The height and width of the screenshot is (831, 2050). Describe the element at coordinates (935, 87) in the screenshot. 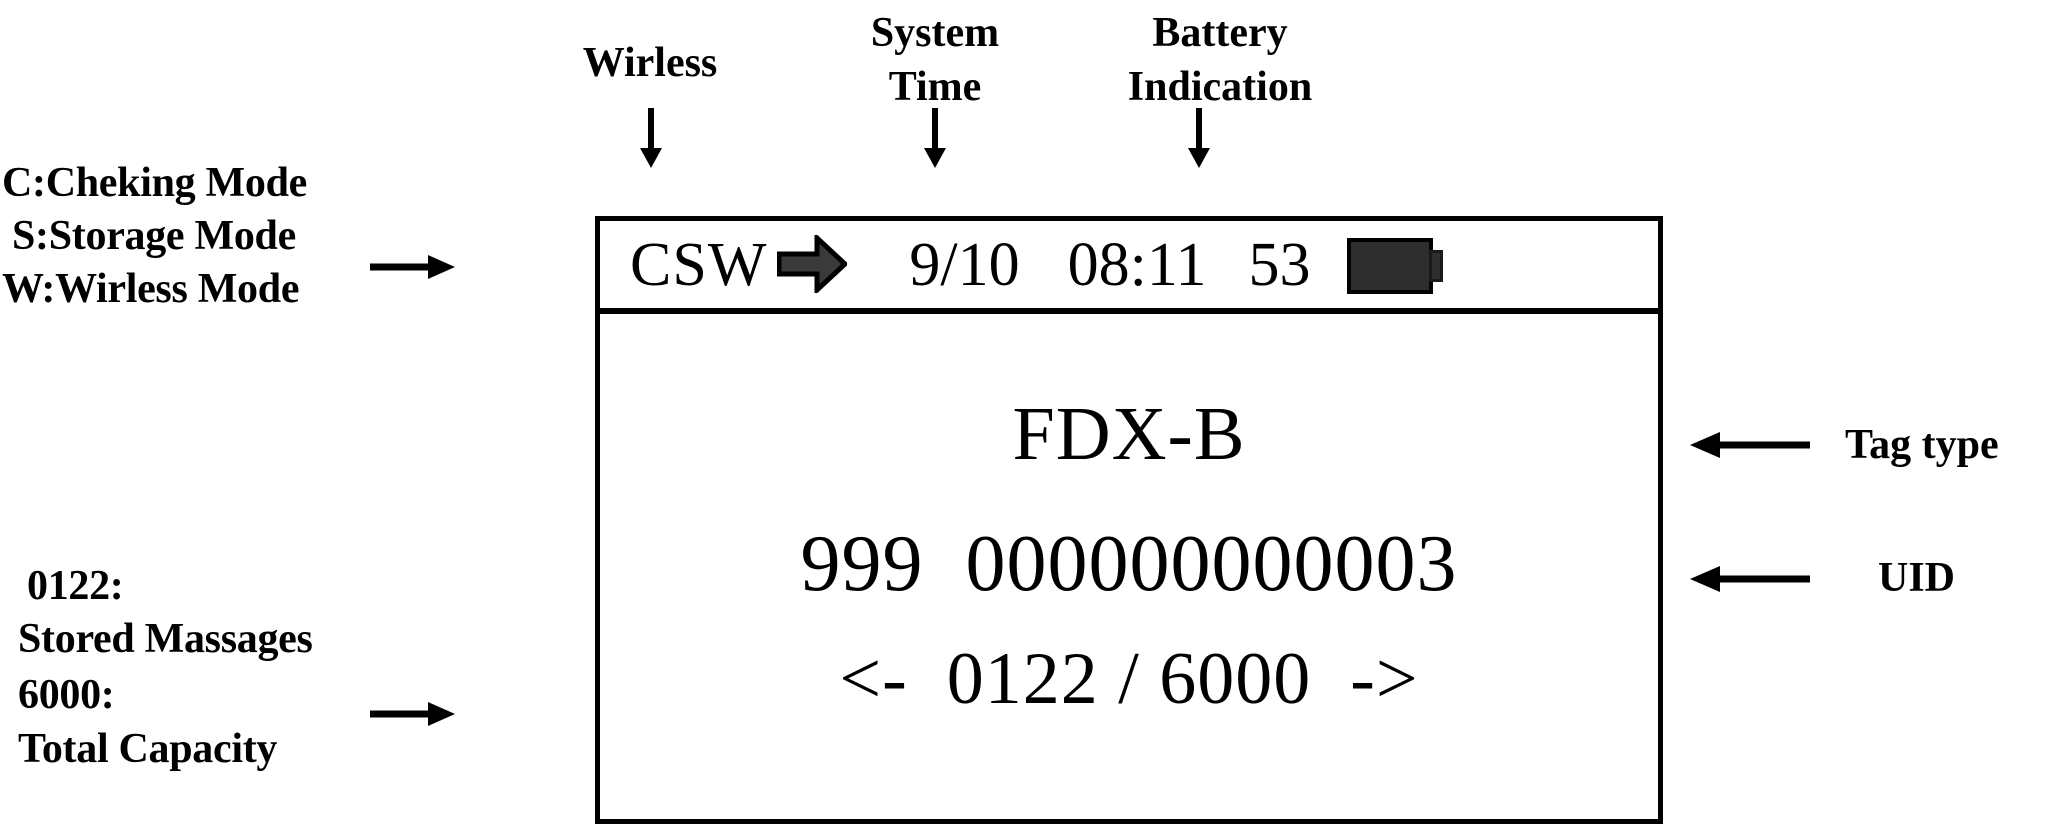

I see `annotation-system-time-label-line2: Time` at that location.